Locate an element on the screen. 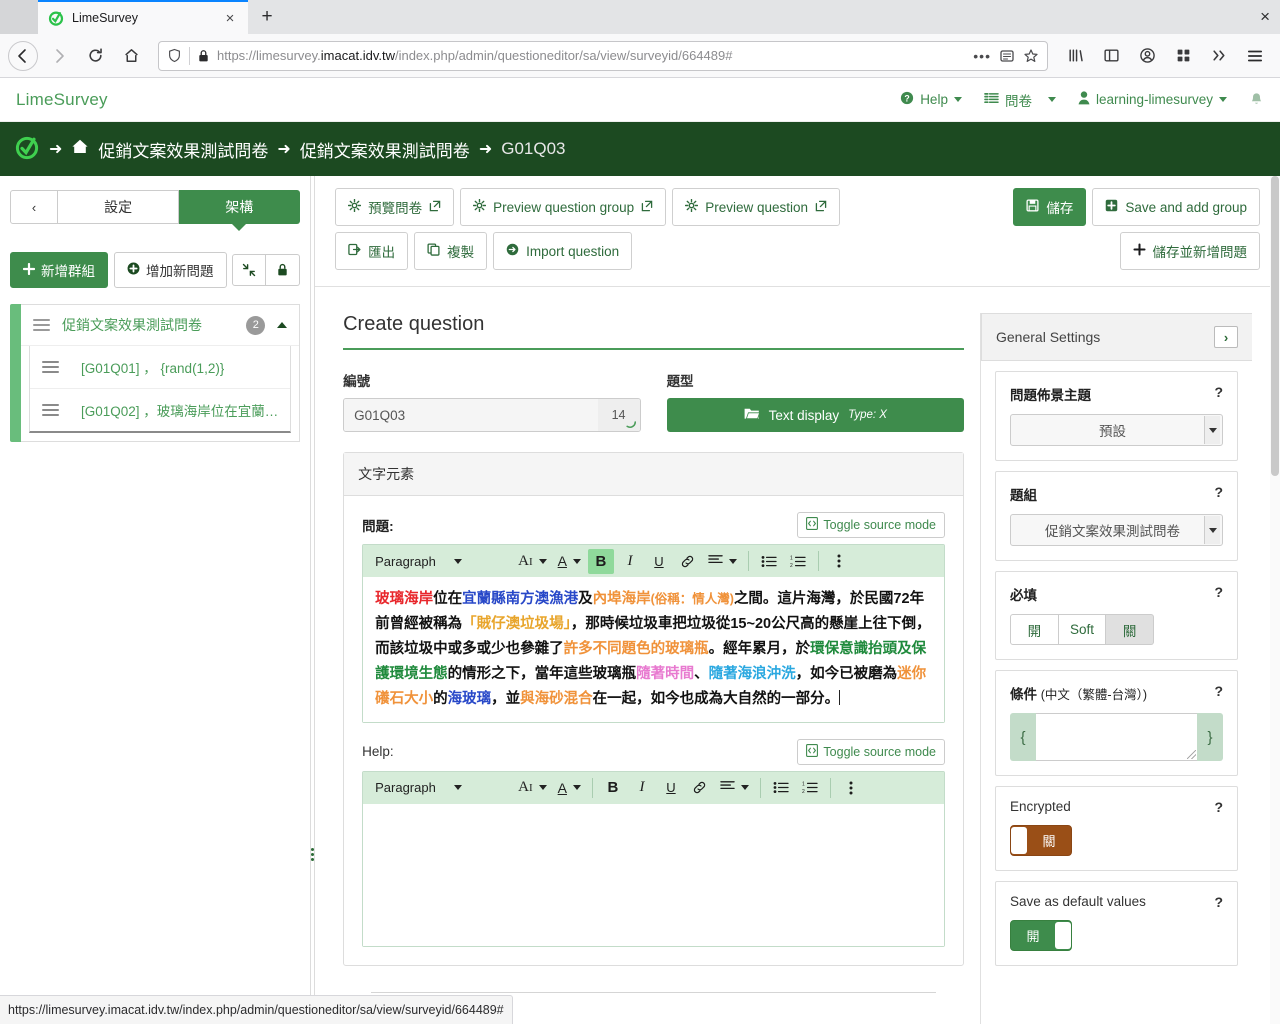  mandatory-option-on: 開 is located at coordinates (1034, 629).